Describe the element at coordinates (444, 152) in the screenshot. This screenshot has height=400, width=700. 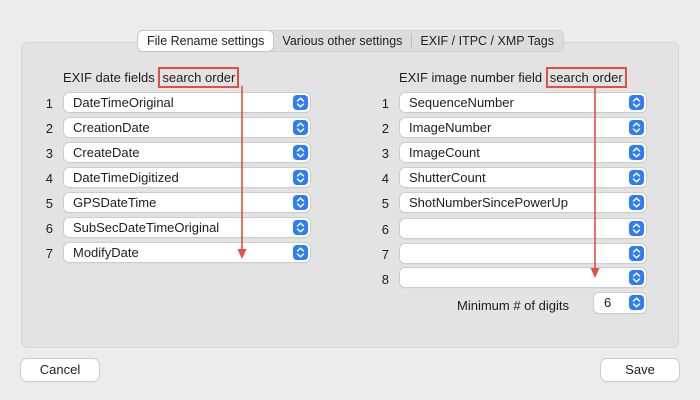
I see `select-value: ImageCount` at that location.